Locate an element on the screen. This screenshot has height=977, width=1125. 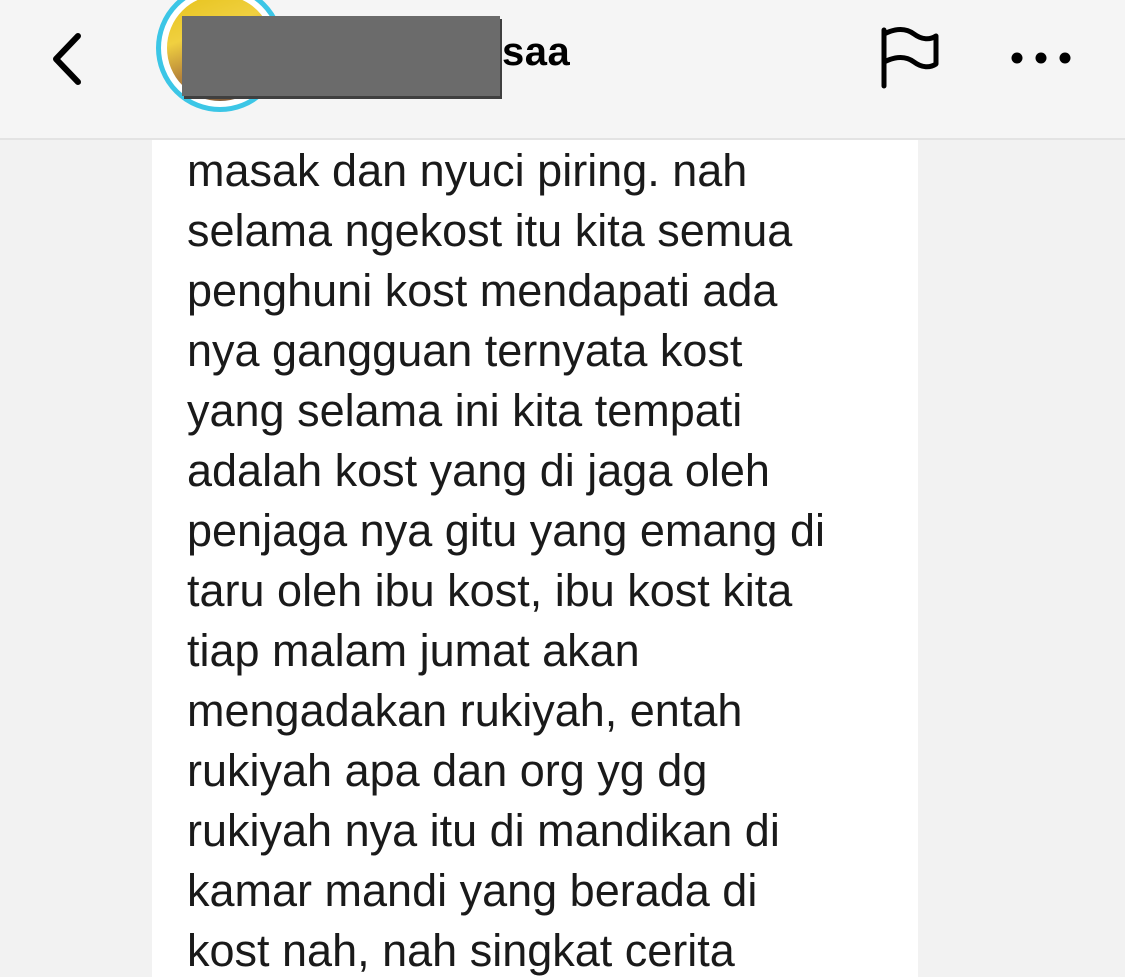
message-line: rukiyah nya itu di mandikan di is located at coordinates (483, 830).